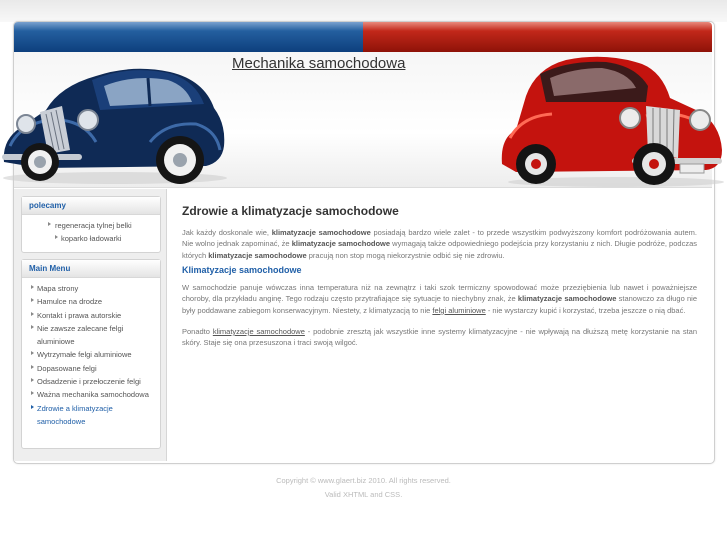  I want to click on felgi-aluminiowe-link: felgi aluminiowe, so click(458, 310).